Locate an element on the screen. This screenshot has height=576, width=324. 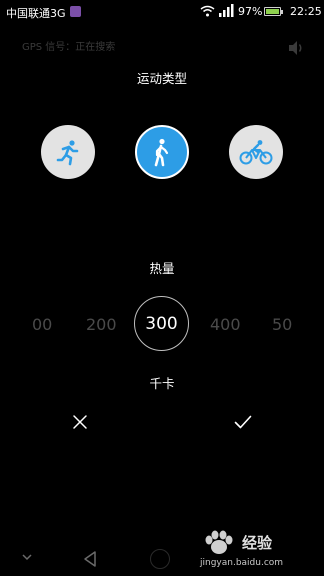
notification-icon is located at coordinates (75, 11).